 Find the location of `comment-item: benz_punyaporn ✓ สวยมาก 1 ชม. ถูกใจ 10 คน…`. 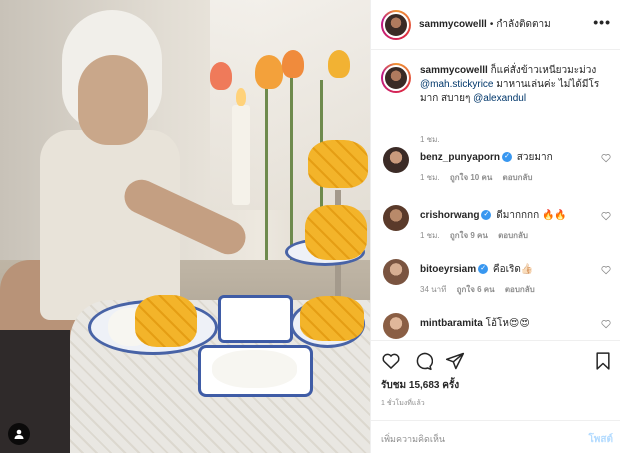

comment-item: benz_punyaporn ✓ สวยมาก 1 ชม. ถูกใจ 10 คน… is located at coordinates (496, 167).